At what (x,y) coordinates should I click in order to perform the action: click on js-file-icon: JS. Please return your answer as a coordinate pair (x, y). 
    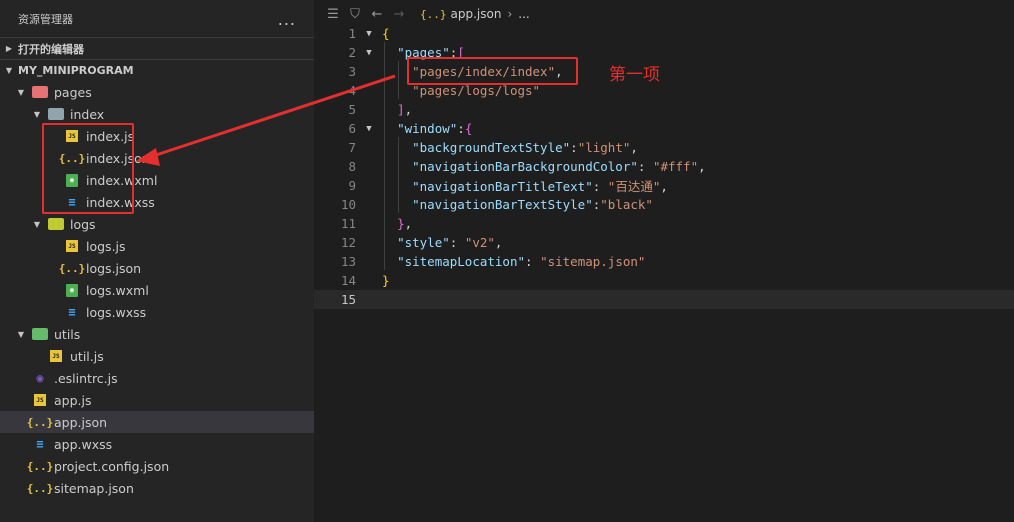
    Looking at the image, I should click on (40, 400).